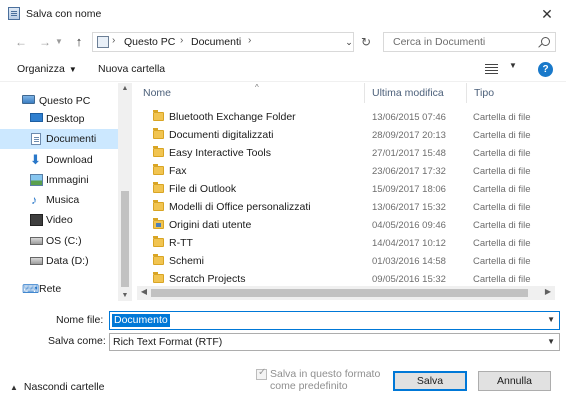 The height and width of the screenshot is (406, 566). What do you see at coordinates (28, 99) in the screenshot?
I see `pc-icon` at bounding box center [28, 99].